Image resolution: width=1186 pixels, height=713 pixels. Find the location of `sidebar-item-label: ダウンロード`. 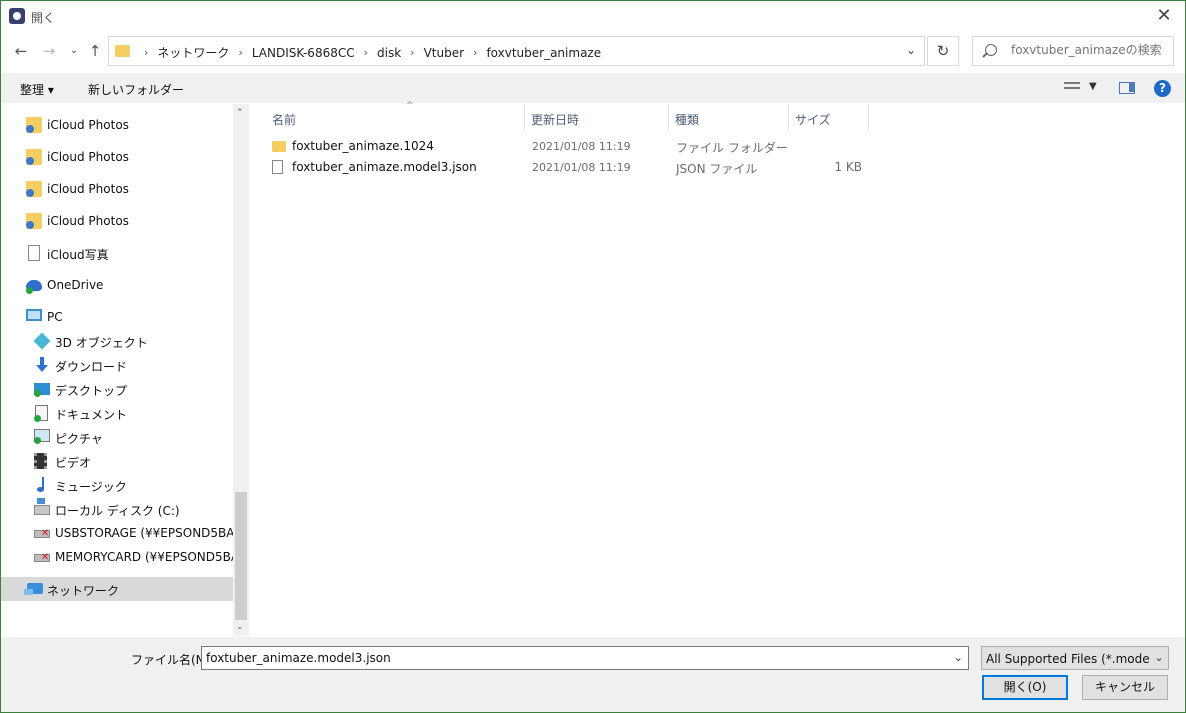

sidebar-item-label: ダウンロード is located at coordinates (91, 367).